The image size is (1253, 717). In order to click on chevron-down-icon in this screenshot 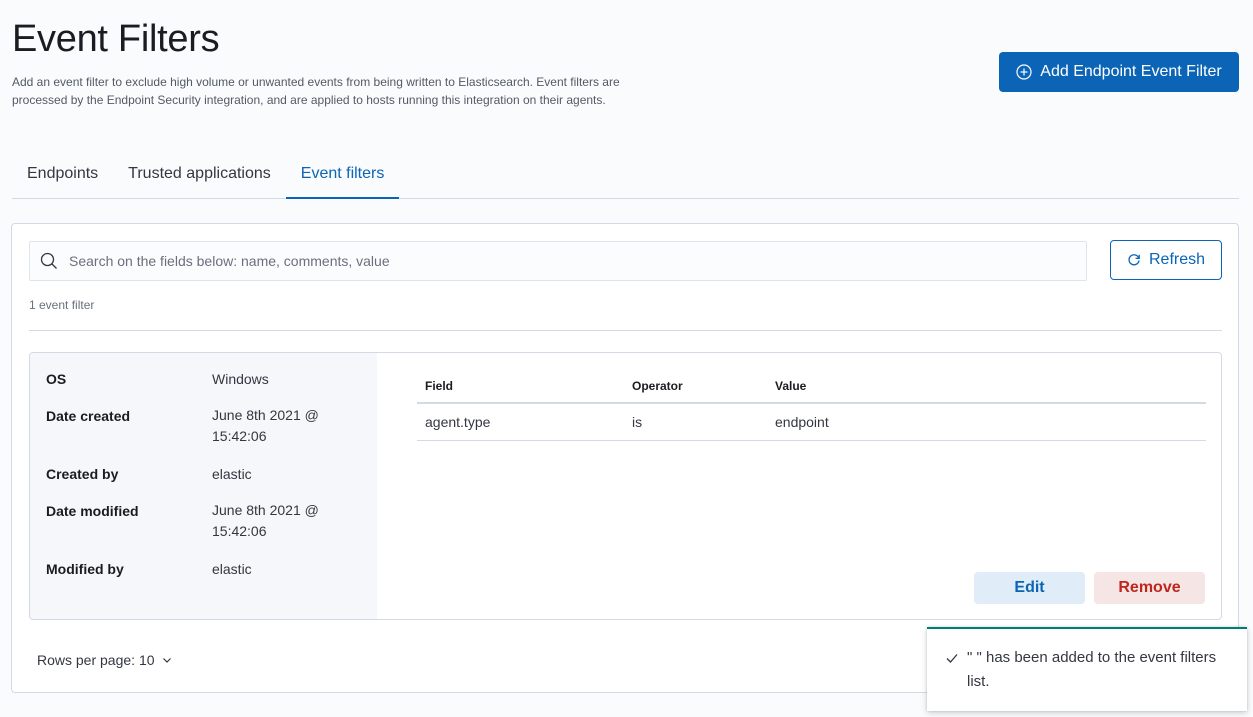, I will do `click(166, 660)`.